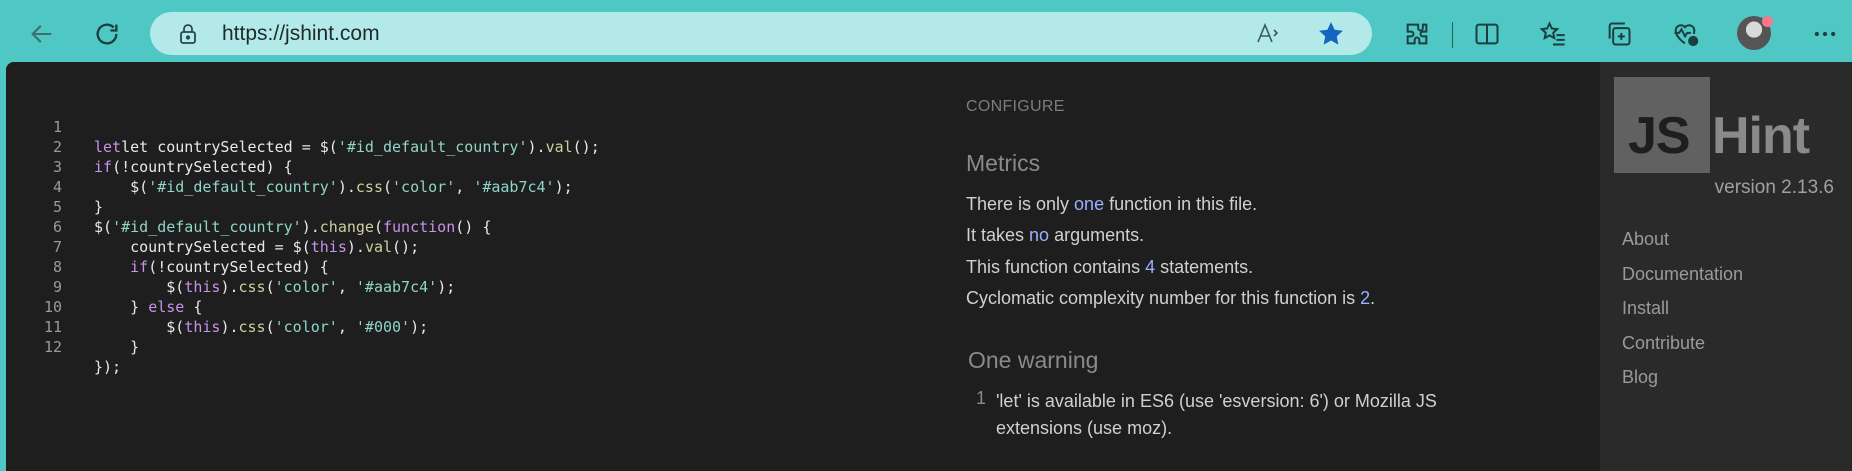 The height and width of the screenshot is (471, 1852). Describe the element at coordinates (1619, 34) in the screenshot. I see `collections-icon` at that location.